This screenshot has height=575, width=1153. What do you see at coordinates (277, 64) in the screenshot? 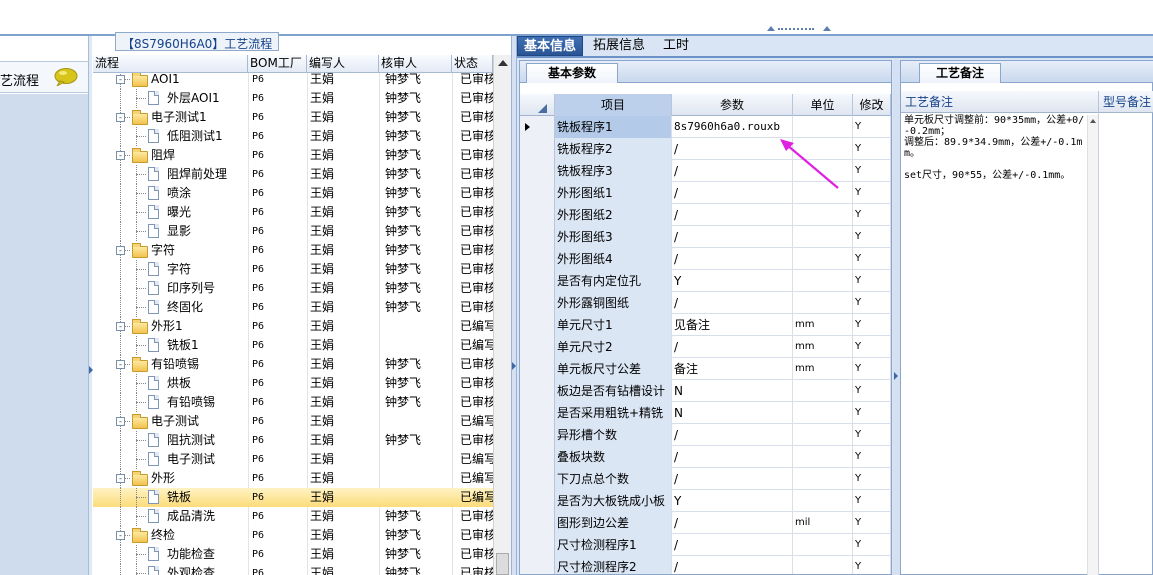
I see `col-header-bom: BOM工厂` at bounding box center [277, 64].